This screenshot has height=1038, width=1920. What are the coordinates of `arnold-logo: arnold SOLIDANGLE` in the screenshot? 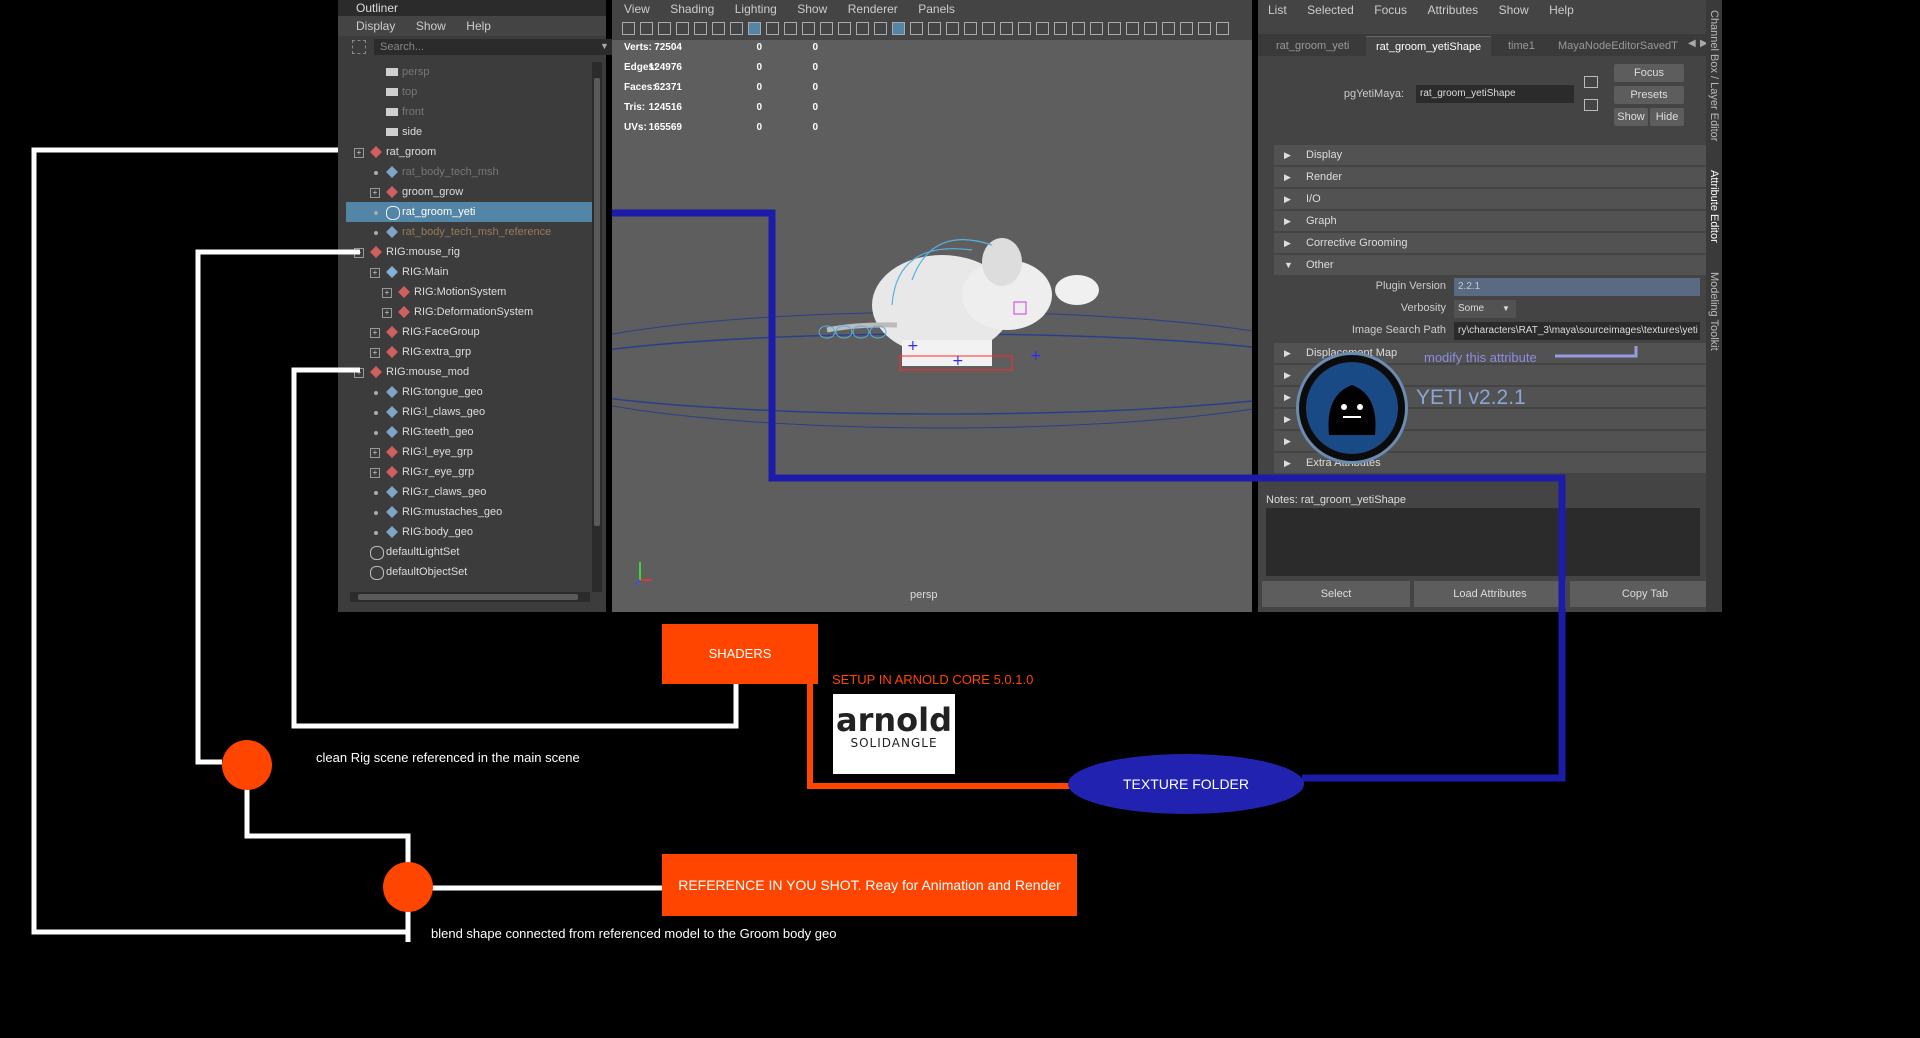 It's located at (894, 734).